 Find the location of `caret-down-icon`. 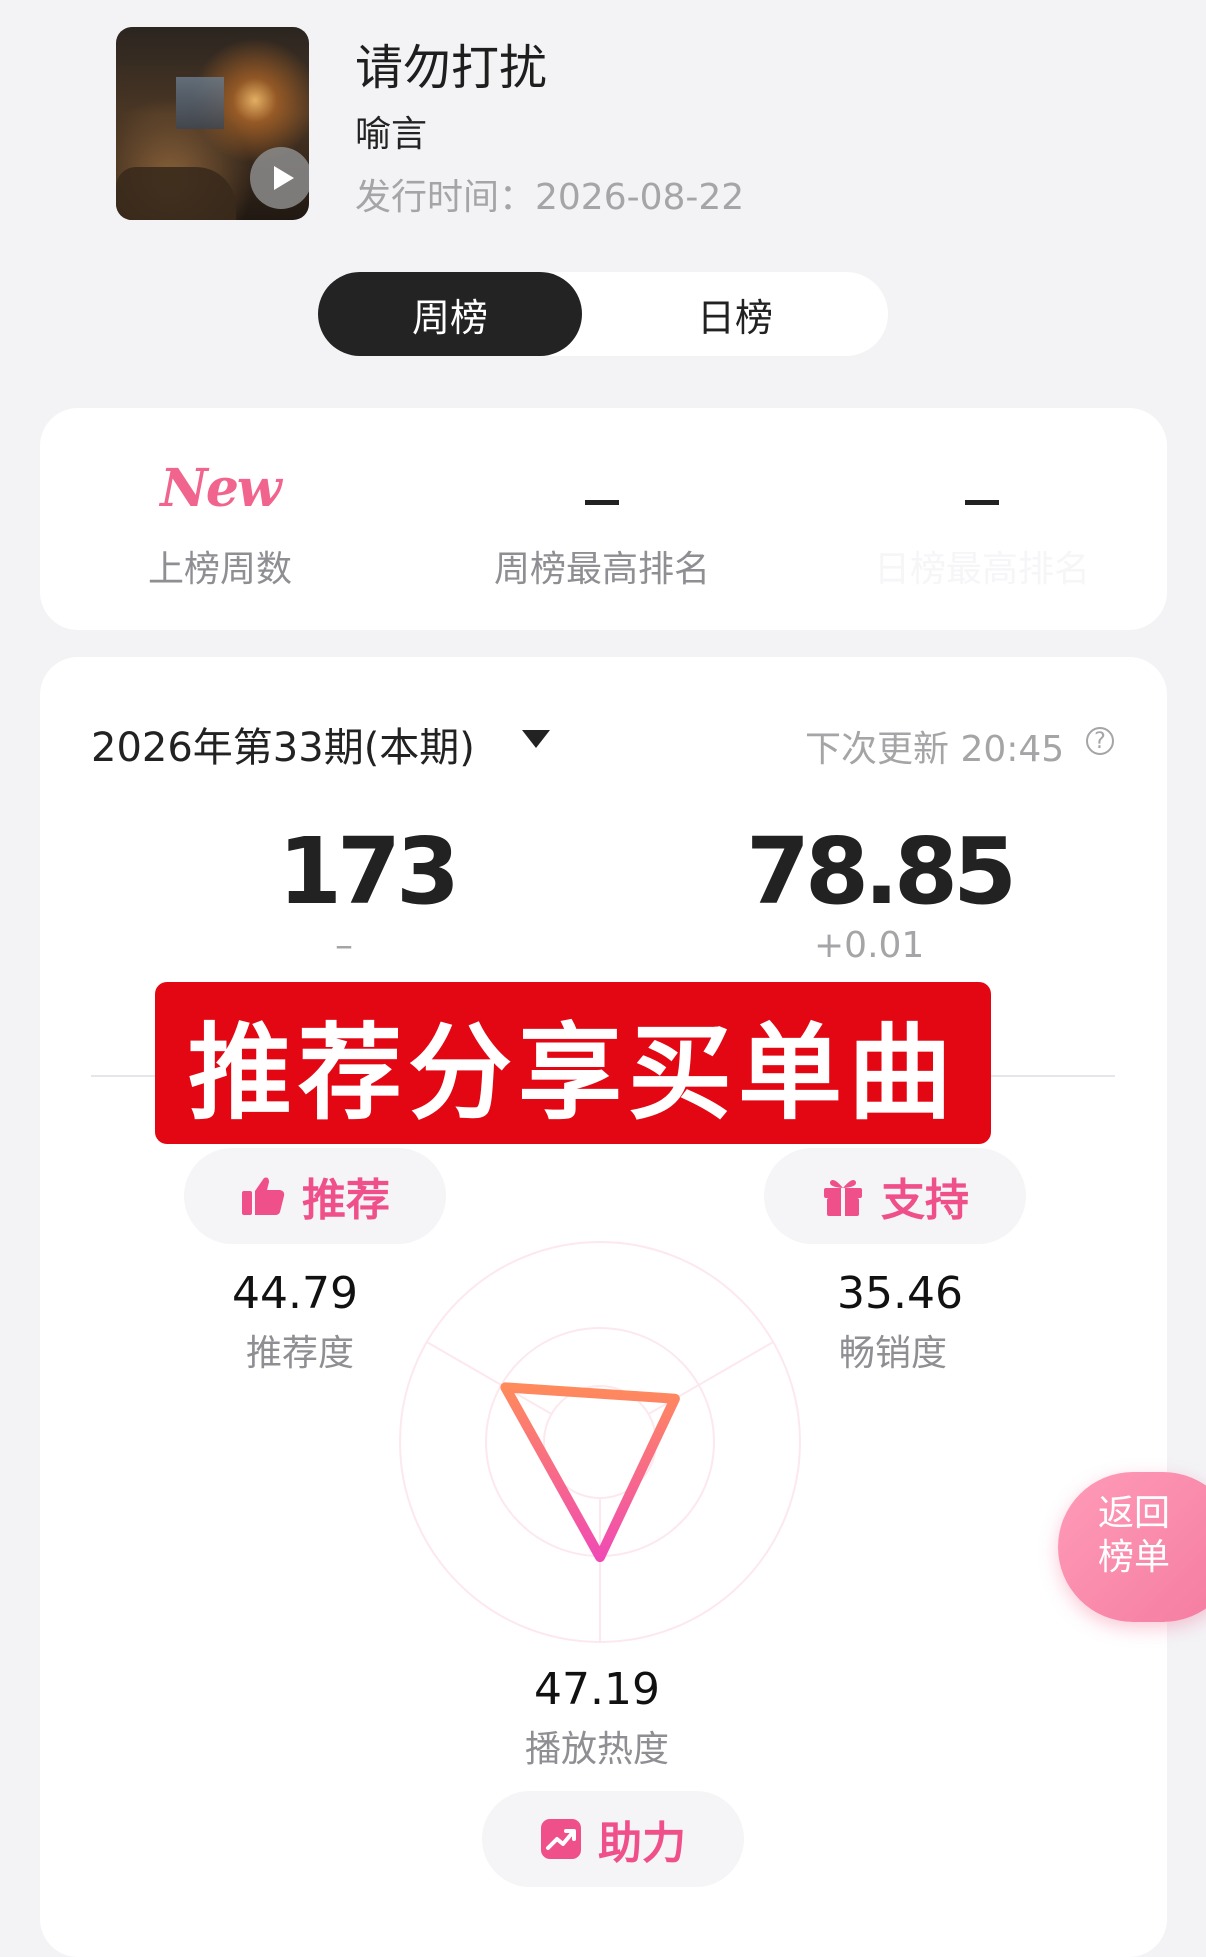

caret-down-icon is located at coordinates (536, 739).